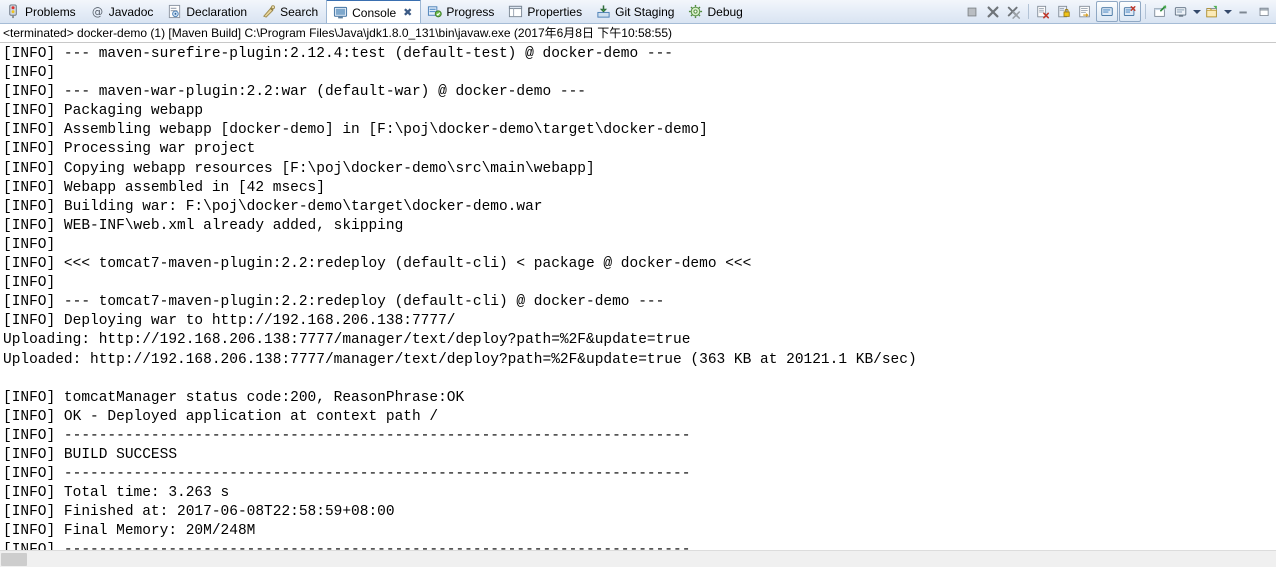 The image size is (1276, 585). Describe the element at coordinates (435, 11) in the screenshot. I see `progress-icon` at that location.